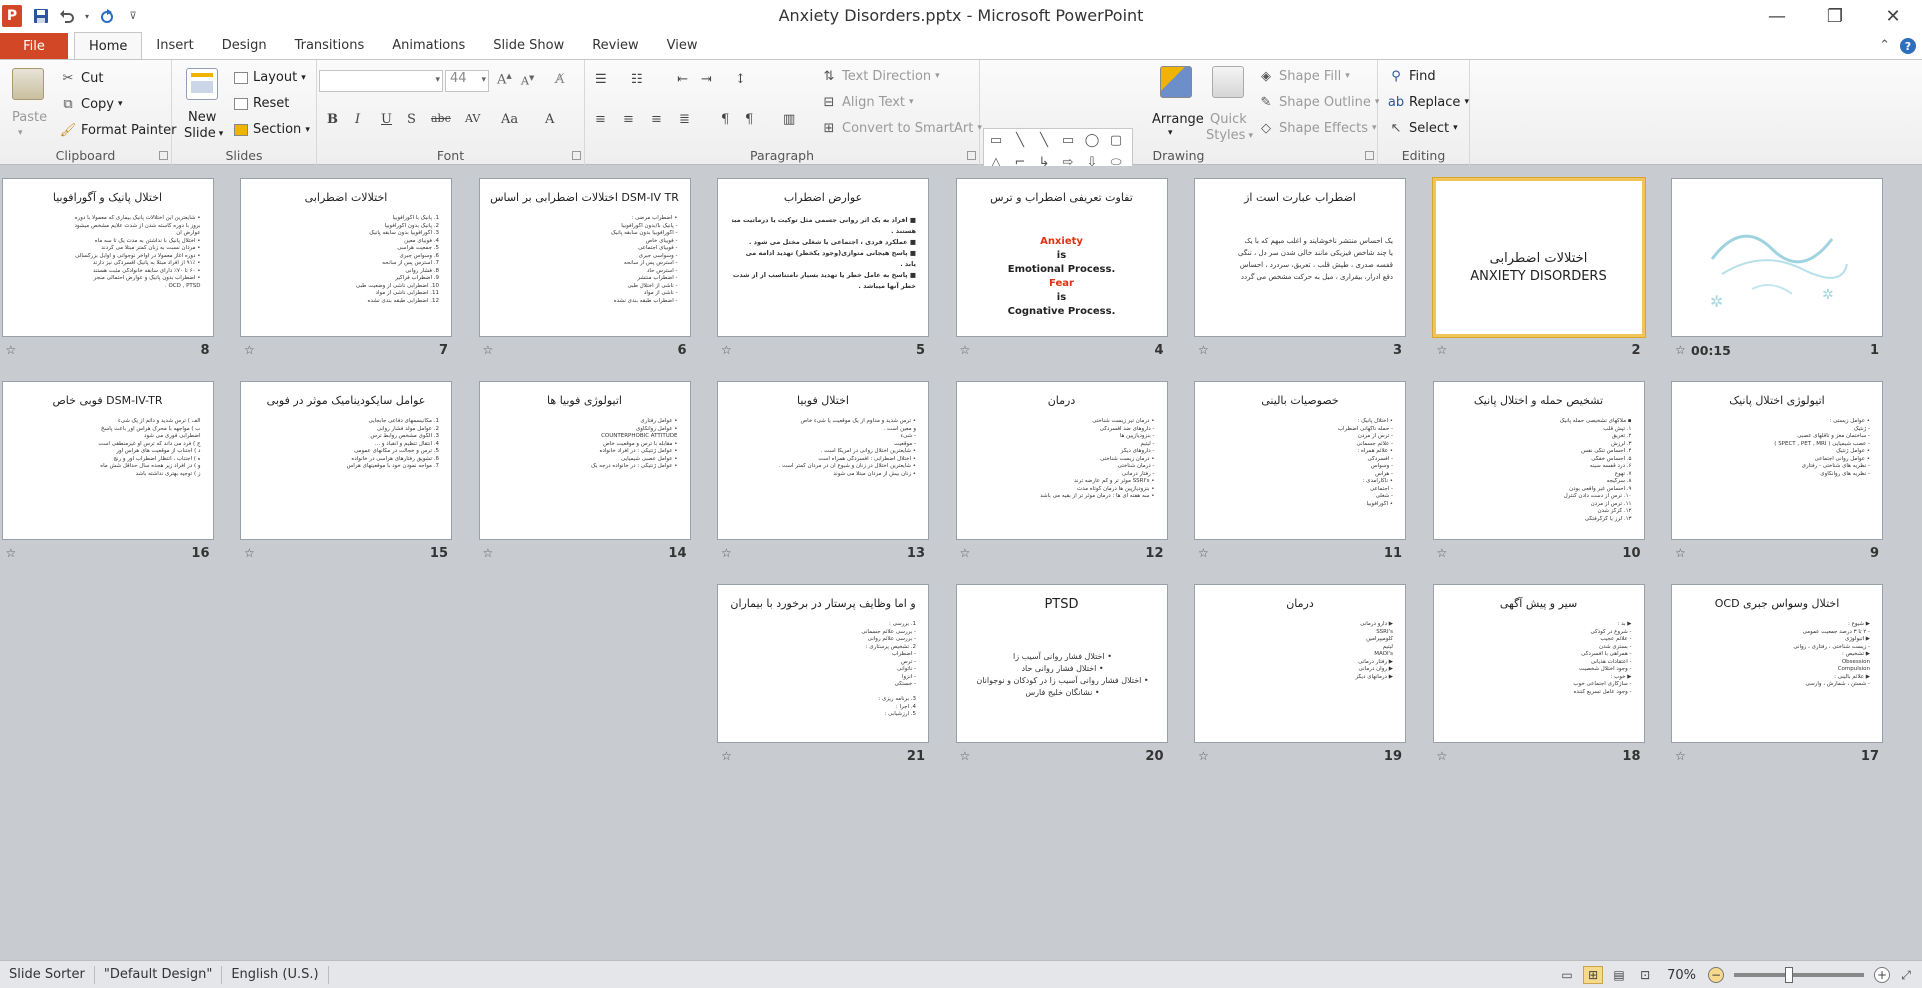  What do you see at coordinates (386, 119) in the screenshot?
I see `underline-icon: U` at bounding box center [386, 119].